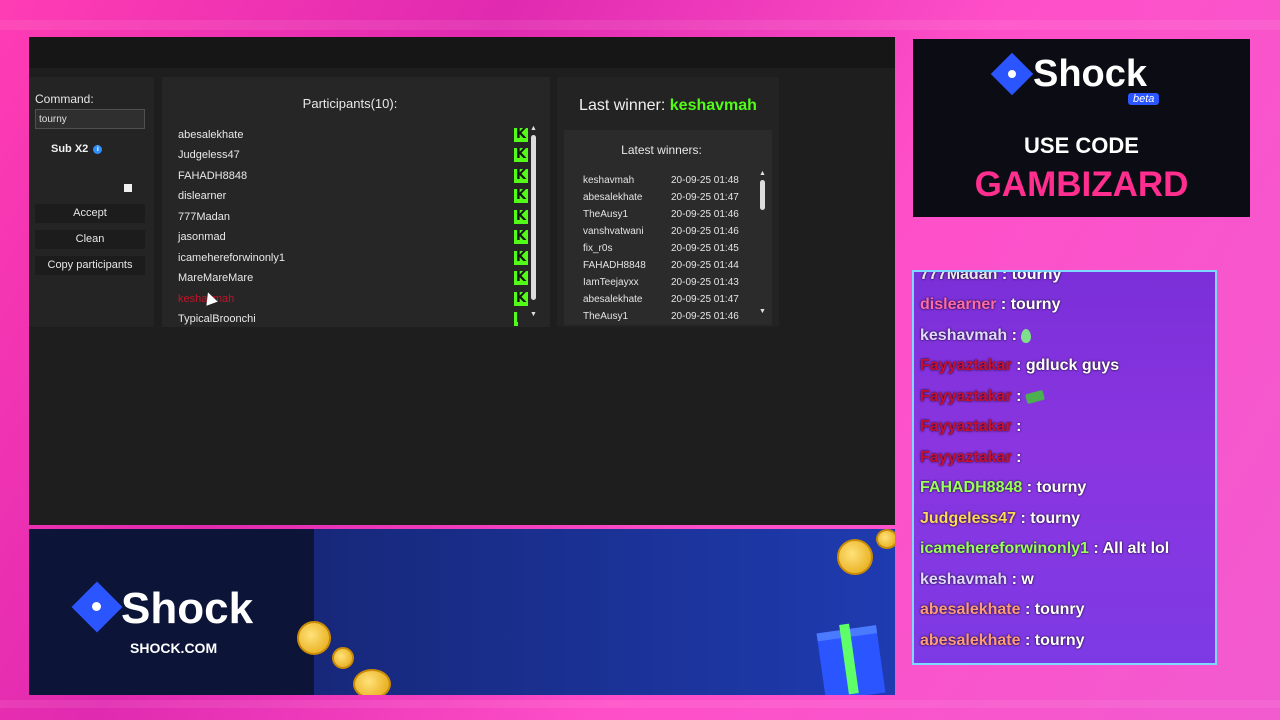  Describe the element at coordinates (77, 149) in the screenshot. I see `sub-x2-option: Sub X2 i` at that location.